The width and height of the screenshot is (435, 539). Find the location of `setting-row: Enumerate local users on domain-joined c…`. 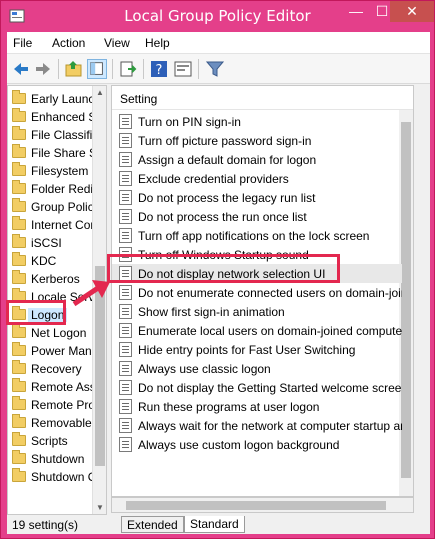

setting-row: Enumerate local users on domain-joined c… is located at coordinates (257, 330).